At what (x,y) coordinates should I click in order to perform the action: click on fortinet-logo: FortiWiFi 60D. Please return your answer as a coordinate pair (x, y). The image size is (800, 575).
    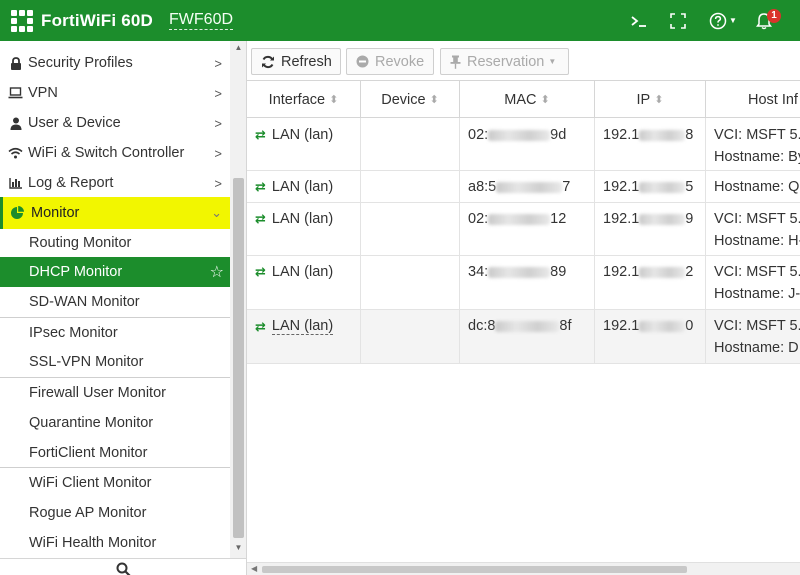
    Looking at the image, I should click on (82, 20).